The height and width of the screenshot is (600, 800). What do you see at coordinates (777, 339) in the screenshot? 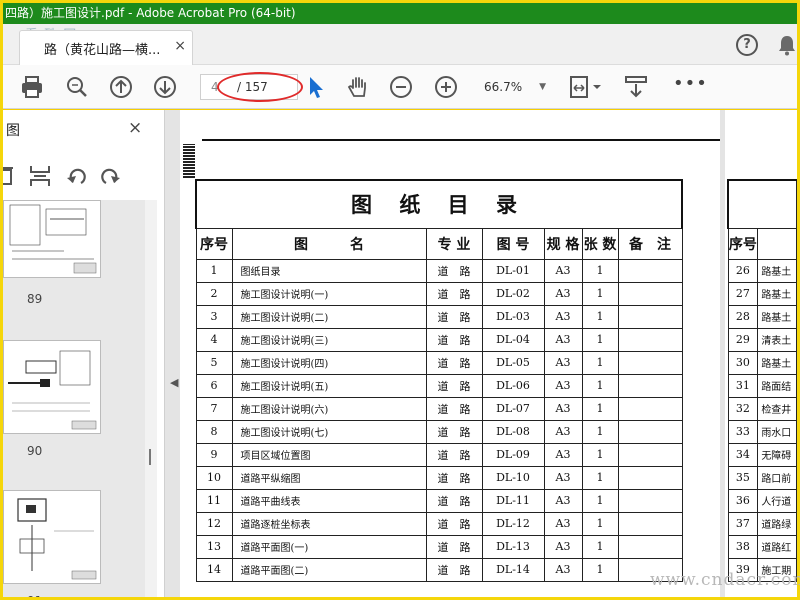
I see `table-cell: 清表土` at bounding box center [777, 339].